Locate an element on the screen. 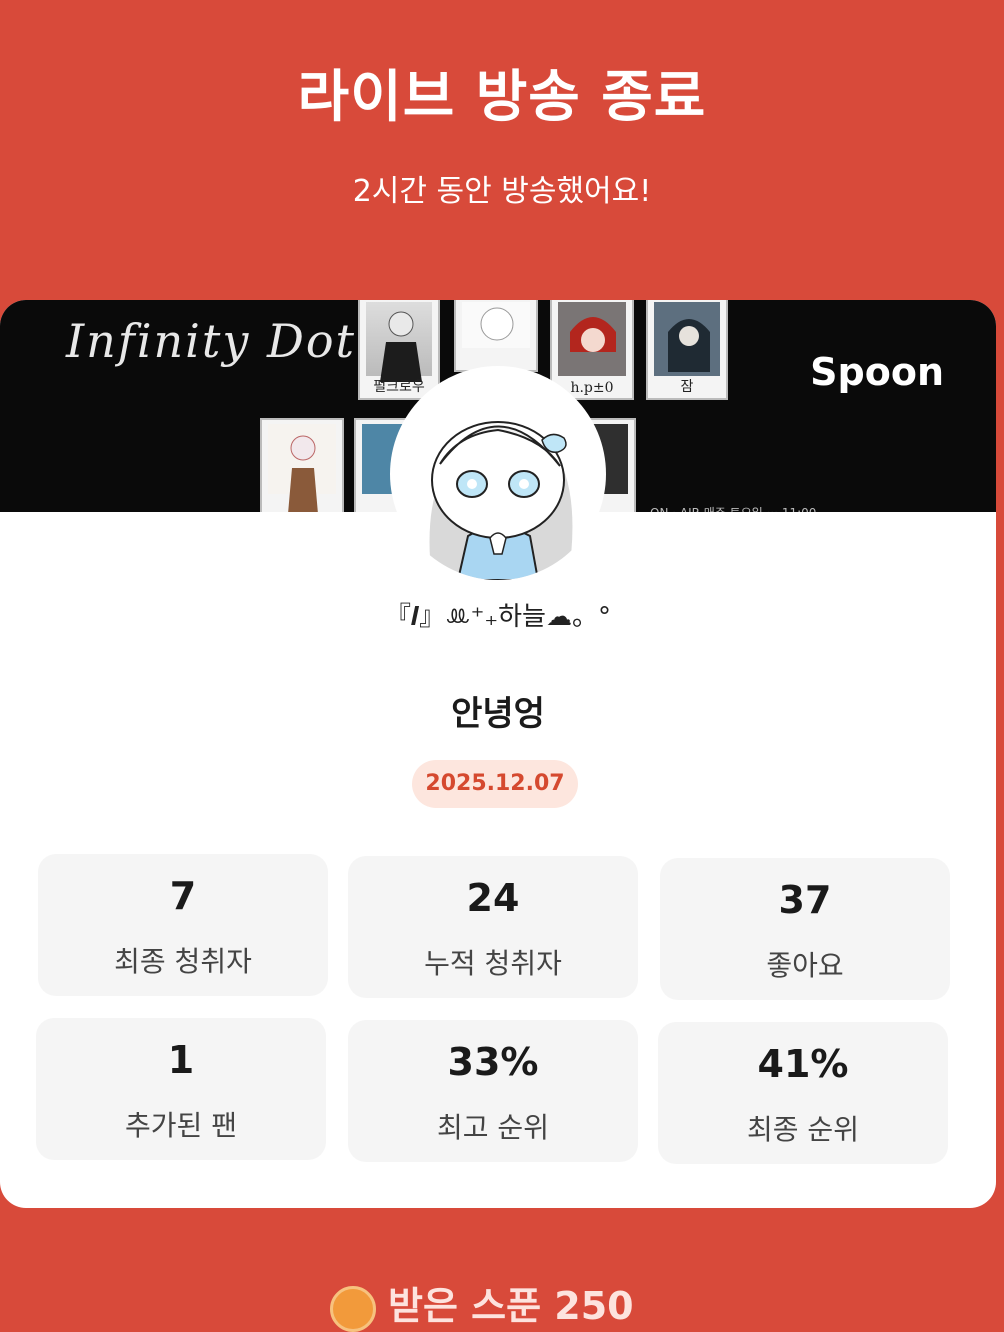 Image resolution: width=1004 pixels, height=1332 pixels. stat-label: 최종 청취자 is located at coordinates (183, 961).